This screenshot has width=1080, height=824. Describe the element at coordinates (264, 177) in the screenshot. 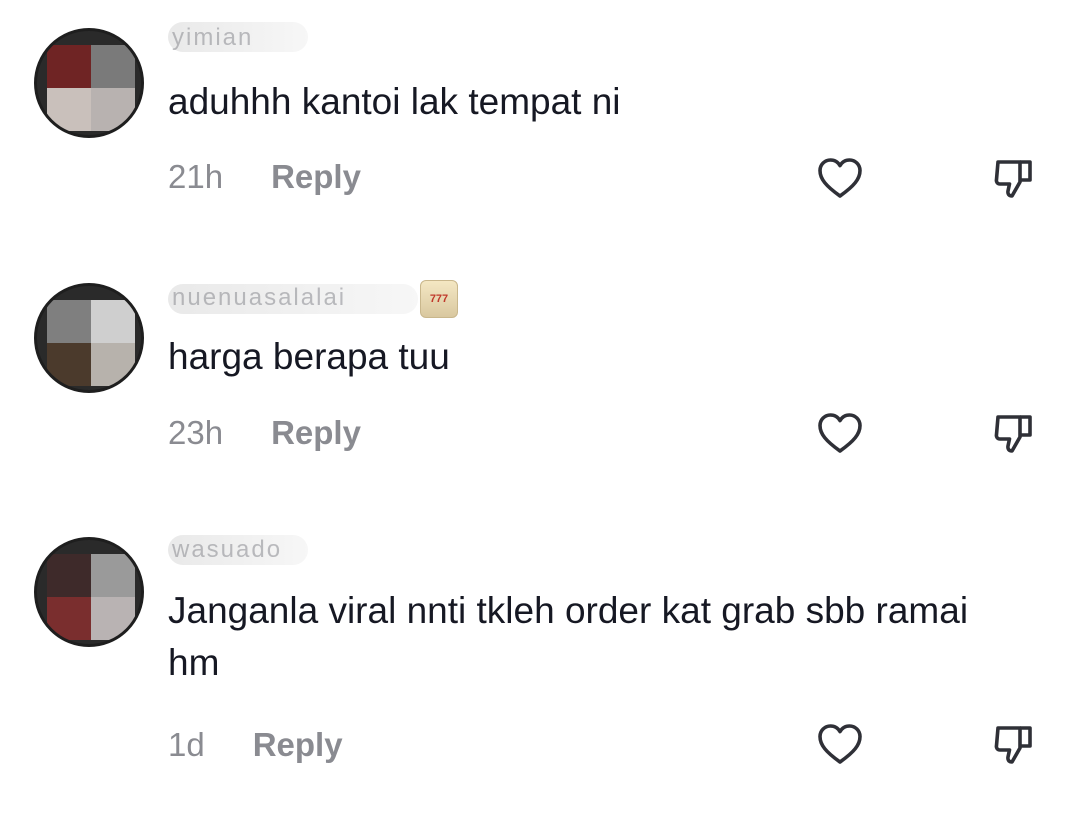

I see `comment-meta: 21h Reply` at that location.